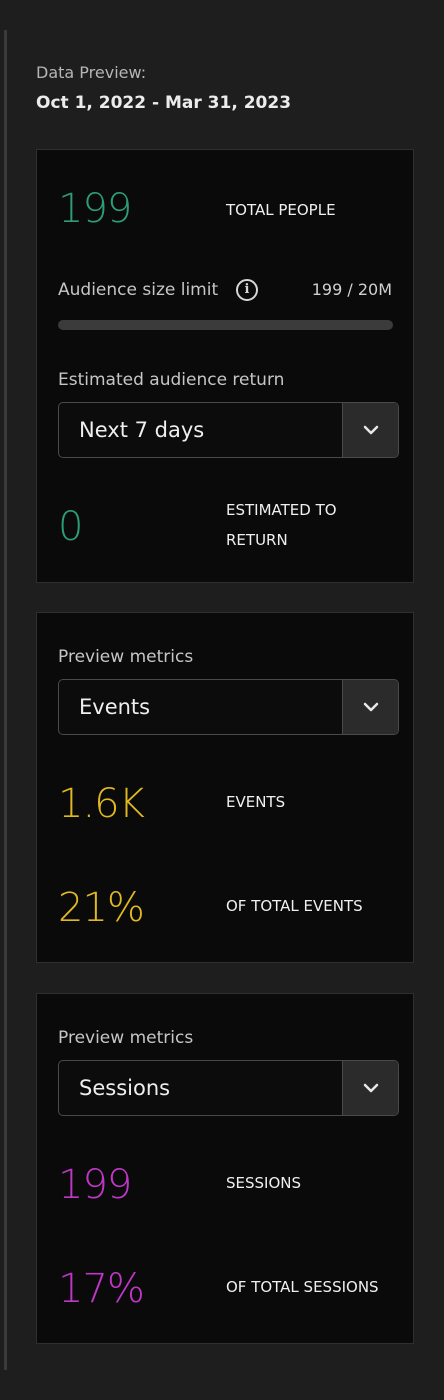 This screenshot has height=1400, width=444. I want to click on events-percent-value: 21%, so click(101, 908).